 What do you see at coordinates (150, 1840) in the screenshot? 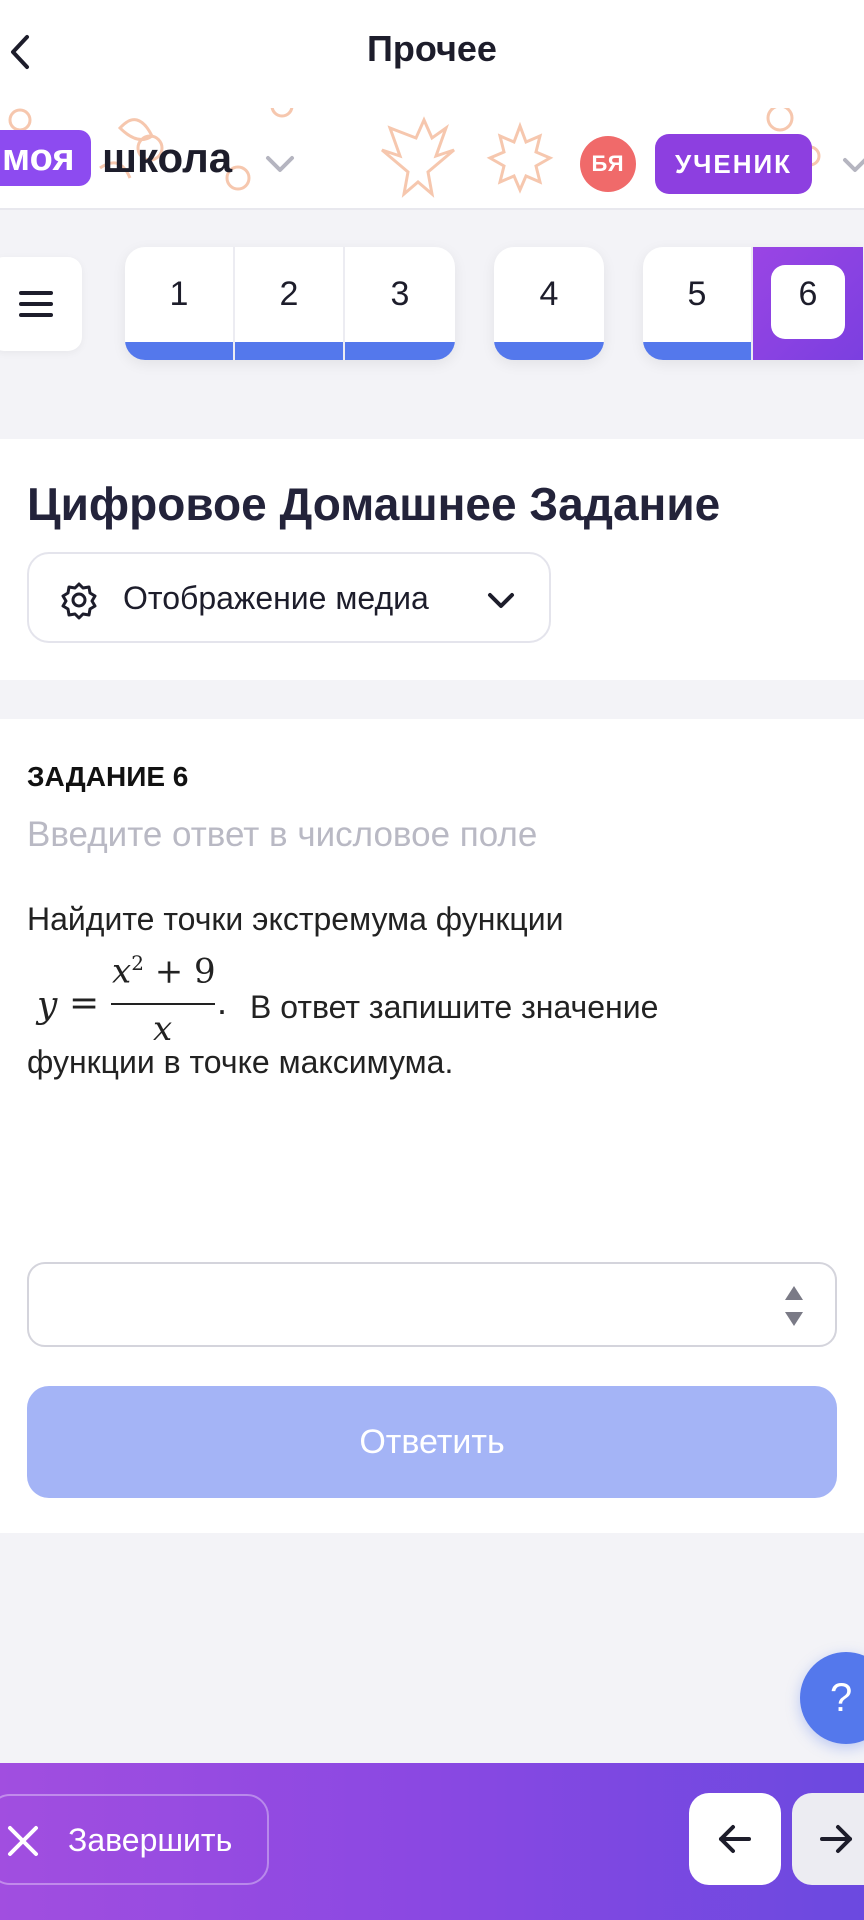
I see `finish-button-label: Завершить` at bounding box center [150, 1840].